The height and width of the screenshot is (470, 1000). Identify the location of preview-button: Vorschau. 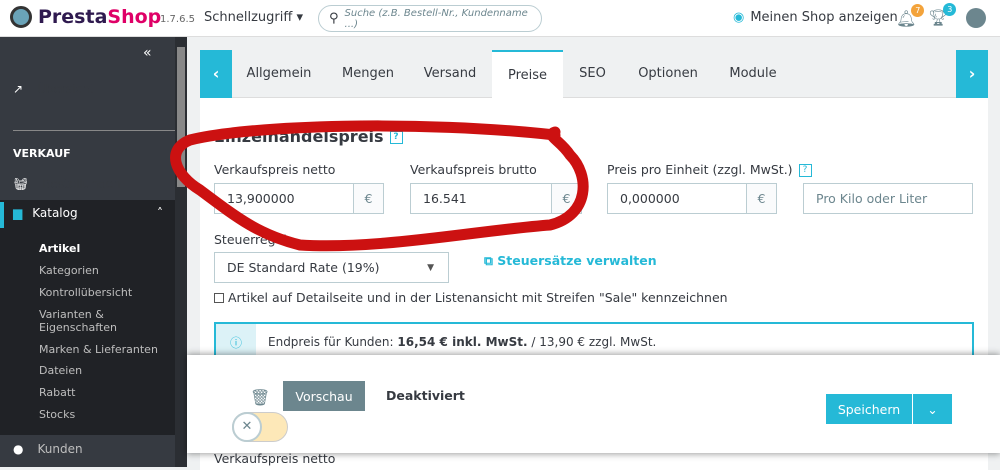
(324, 396).